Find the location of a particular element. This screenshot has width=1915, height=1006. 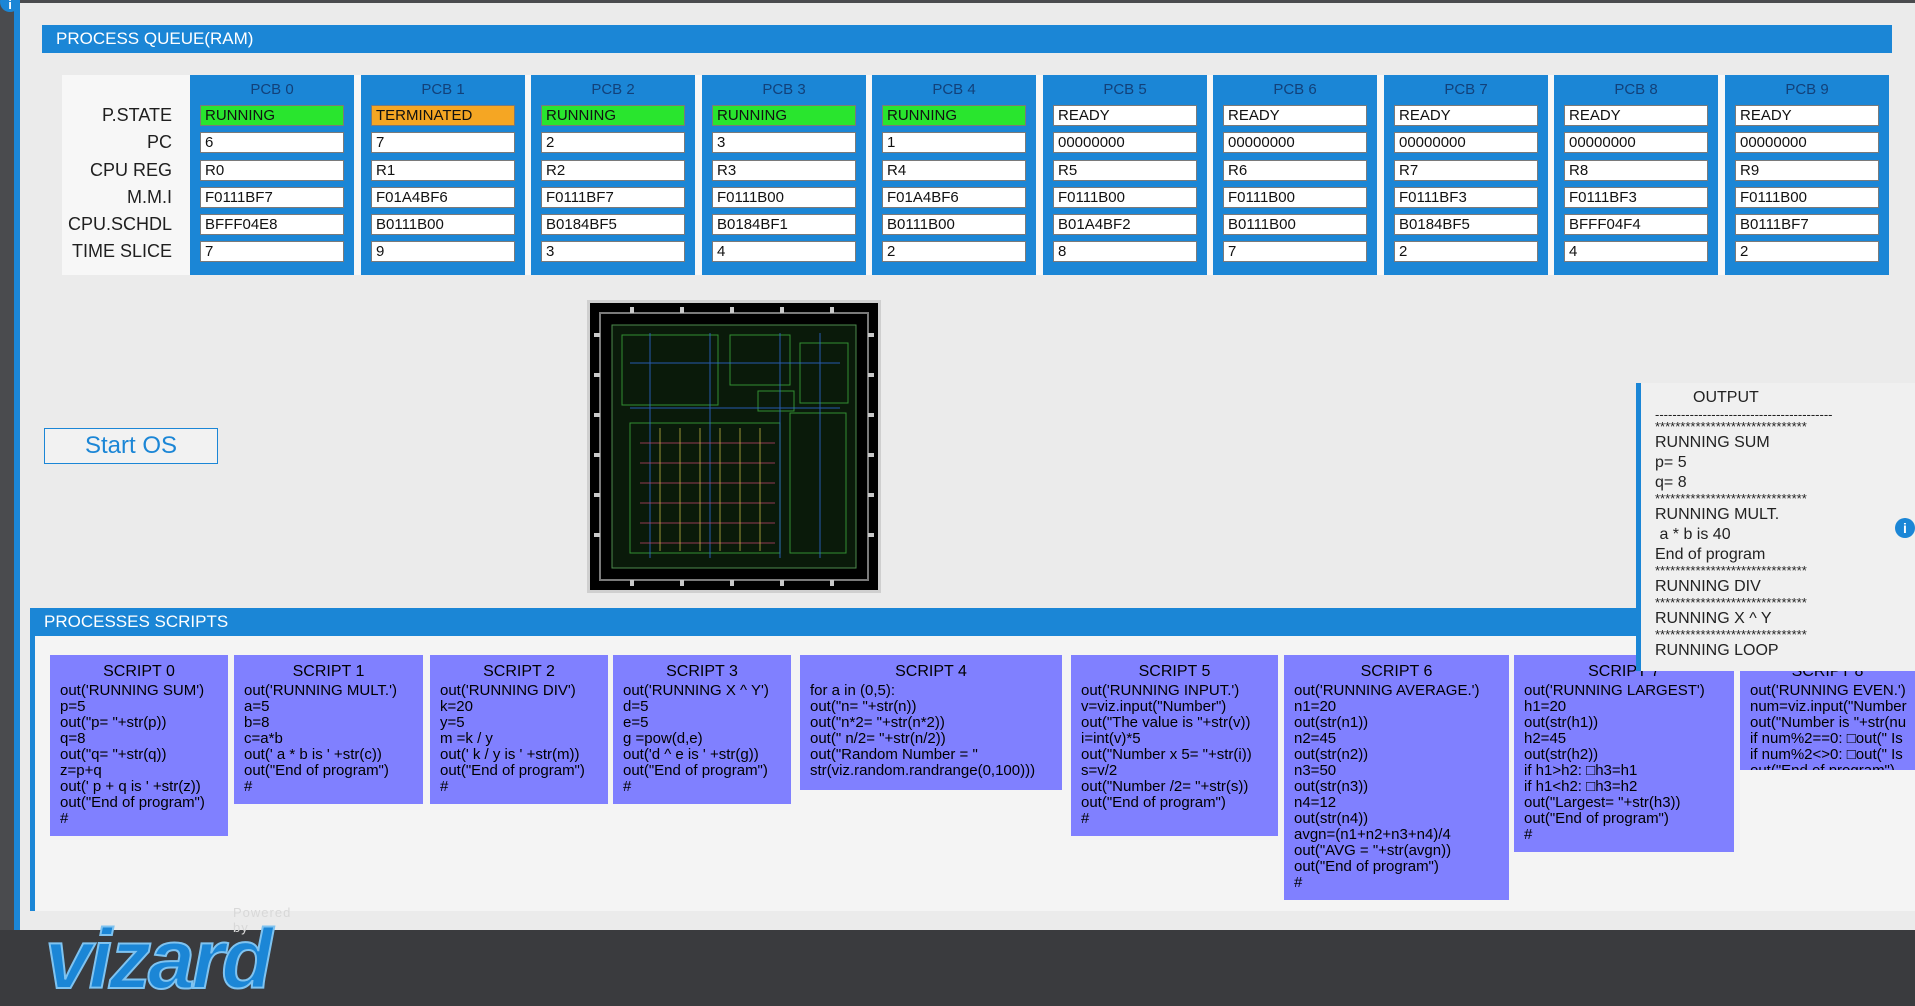

pcb-schdl-field: B0184BF1 is located at coordinates (784, 224).